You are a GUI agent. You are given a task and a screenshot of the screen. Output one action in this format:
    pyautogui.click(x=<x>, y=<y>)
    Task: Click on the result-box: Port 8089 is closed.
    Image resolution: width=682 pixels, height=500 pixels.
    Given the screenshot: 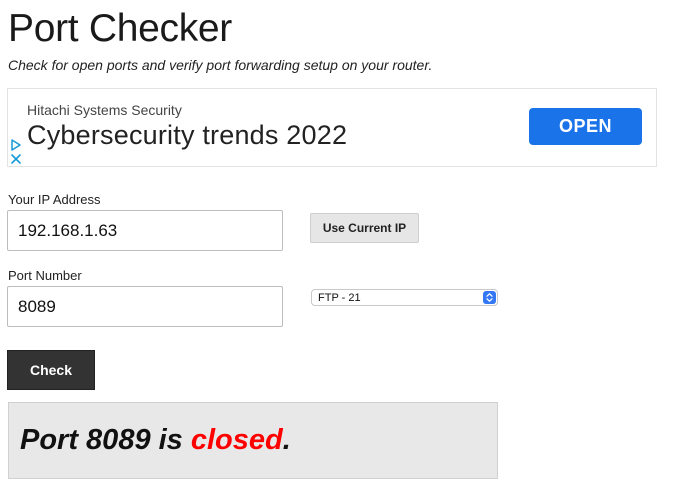 What is the action you would take?
    pyautogui.click(x=253, y=440)
    